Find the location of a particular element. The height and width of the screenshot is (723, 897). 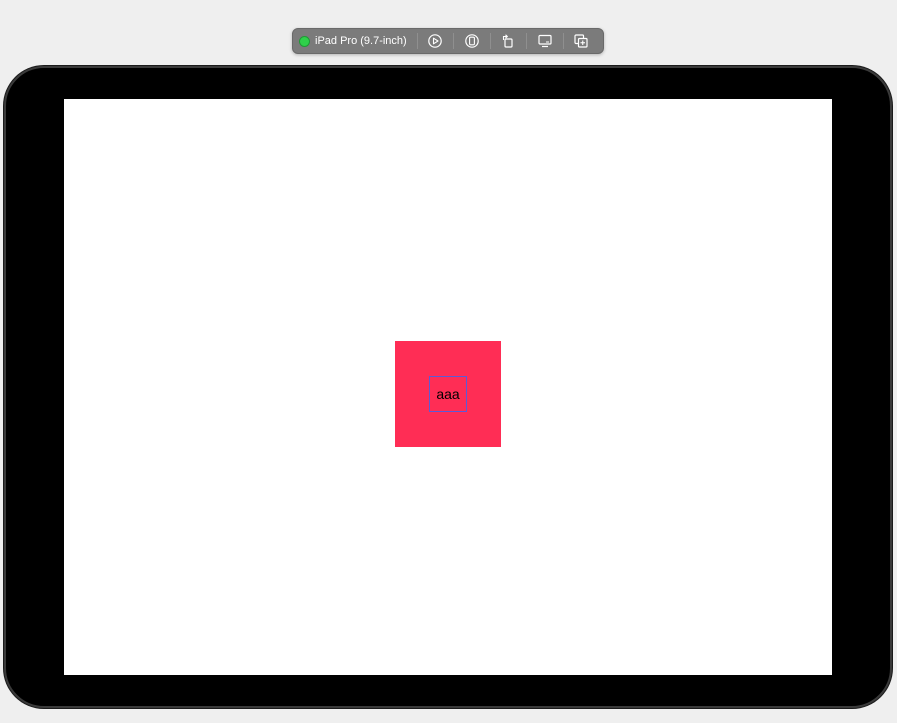

rotate-device-button is located at coordinates (508, 41).